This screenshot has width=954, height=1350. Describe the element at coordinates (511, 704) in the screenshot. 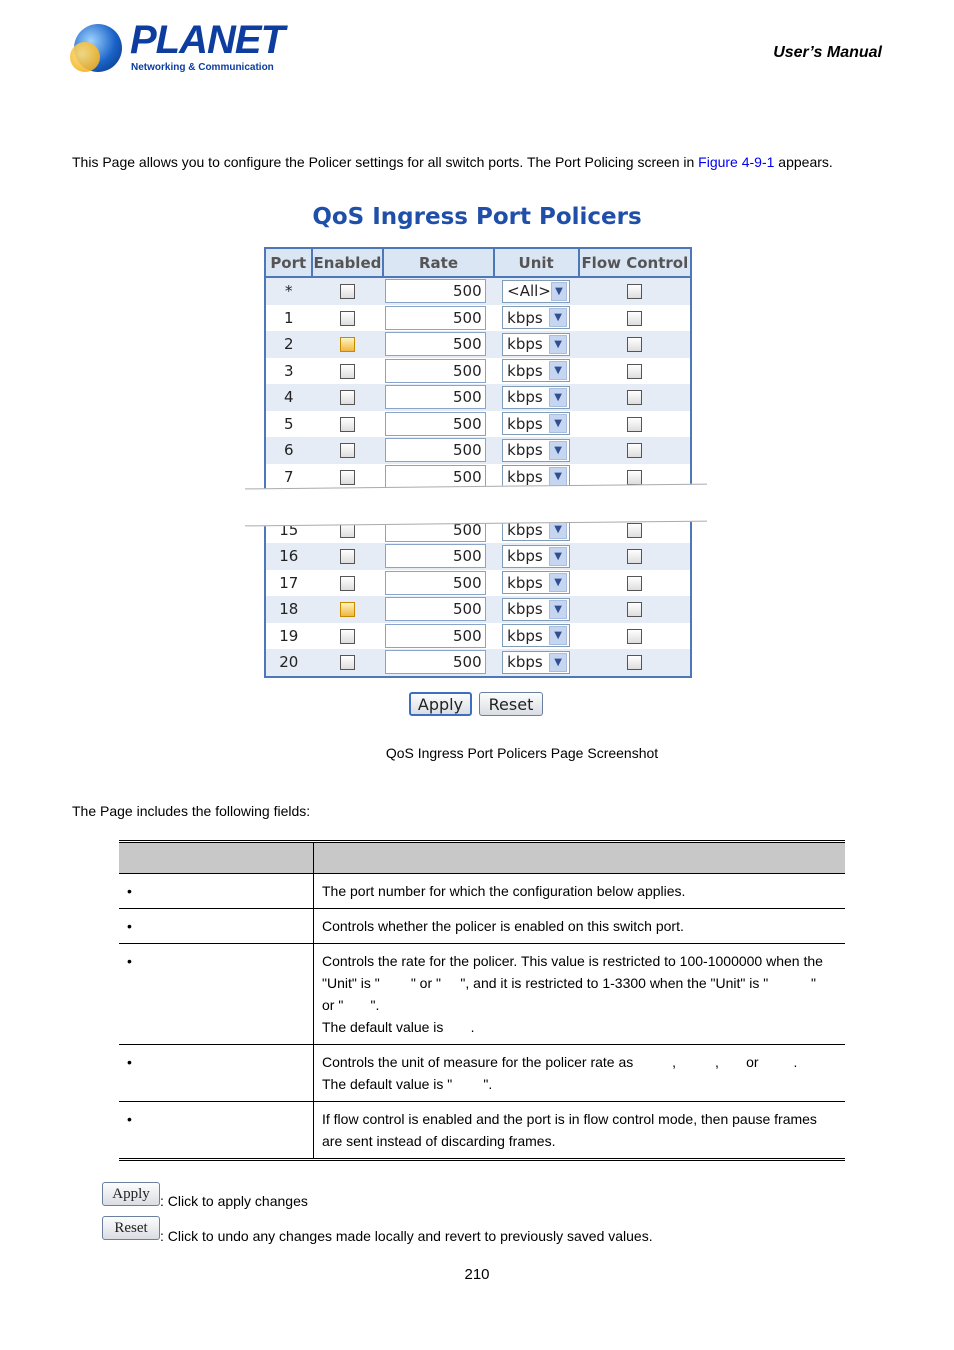

I see `reset-button: Reset` at that location.